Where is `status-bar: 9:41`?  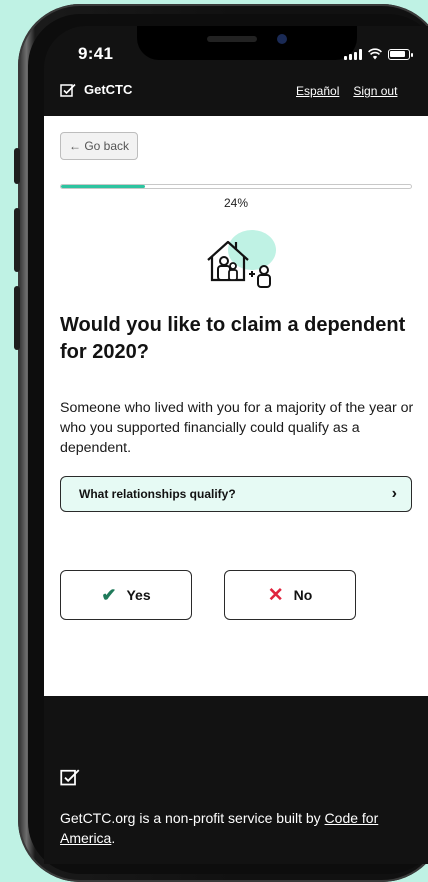 status-bar: 9:41 is located at coordinates (236, 50).